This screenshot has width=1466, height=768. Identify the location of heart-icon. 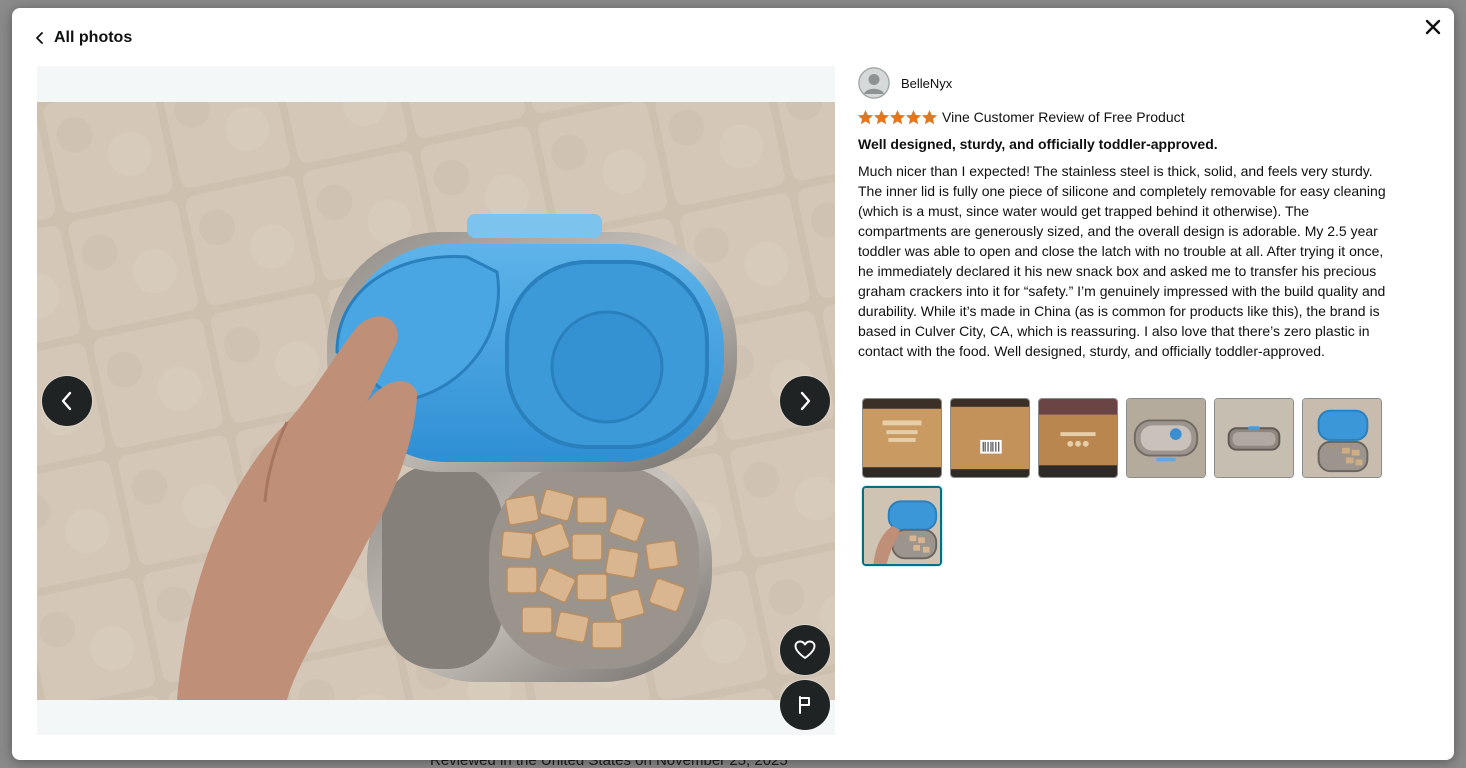
(805, 649).